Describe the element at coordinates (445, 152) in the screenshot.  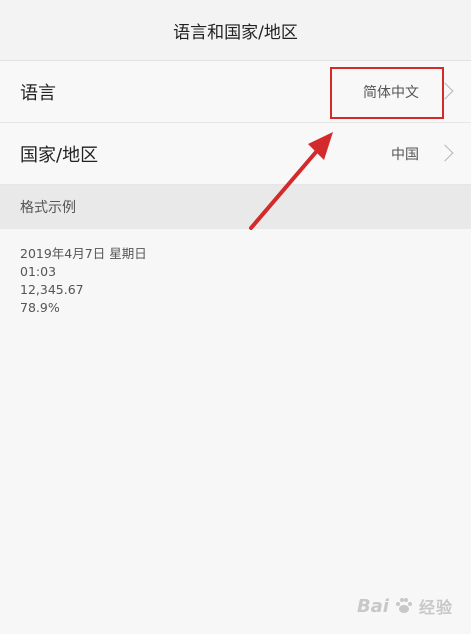
I see `chevron-right-icon` at that location.